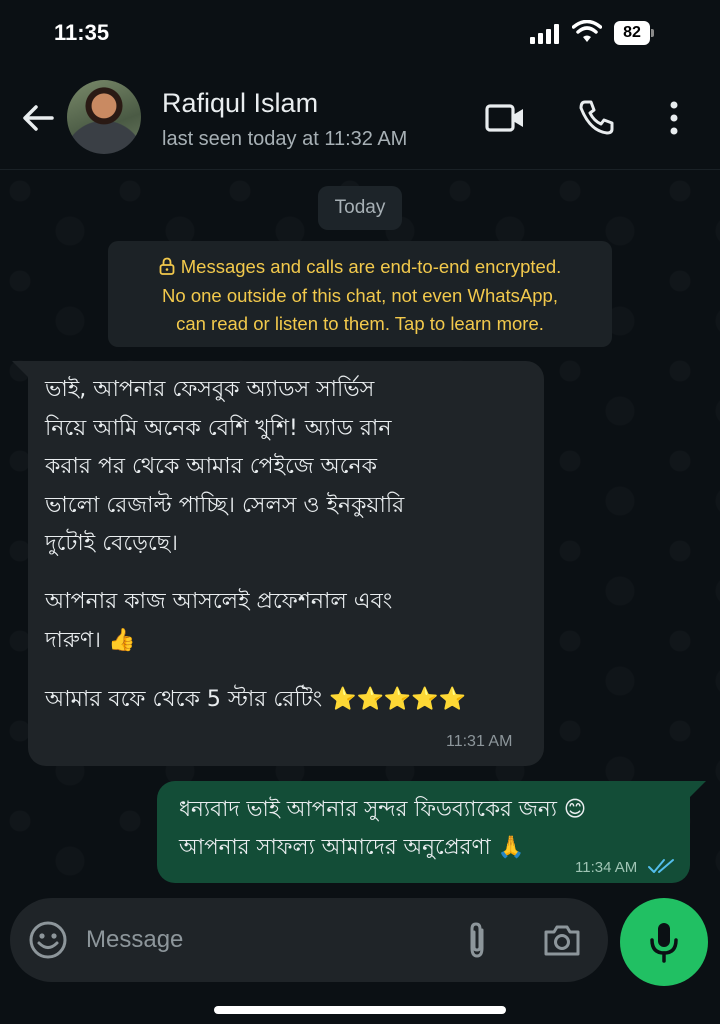 This screenshot has width=720, height=1024. I want to click on message-input, so click(256, 940).